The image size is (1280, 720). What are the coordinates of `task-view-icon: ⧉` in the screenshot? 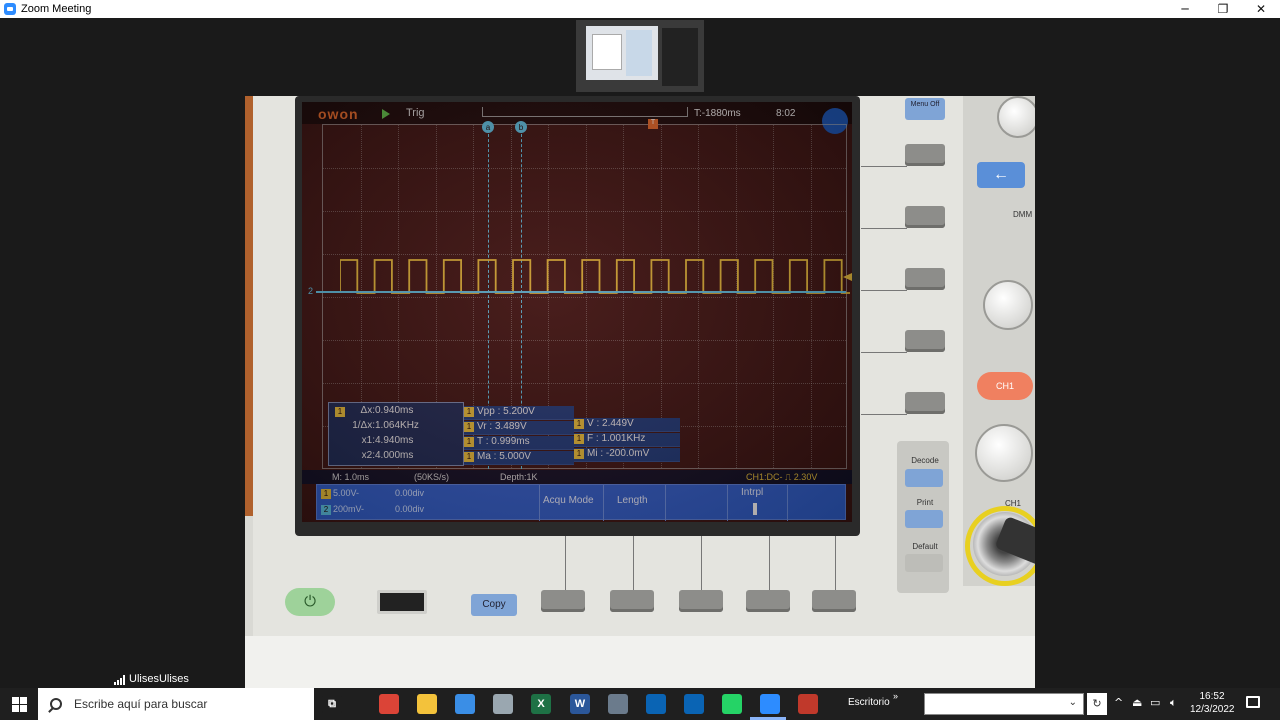 It's located at (332, 704).